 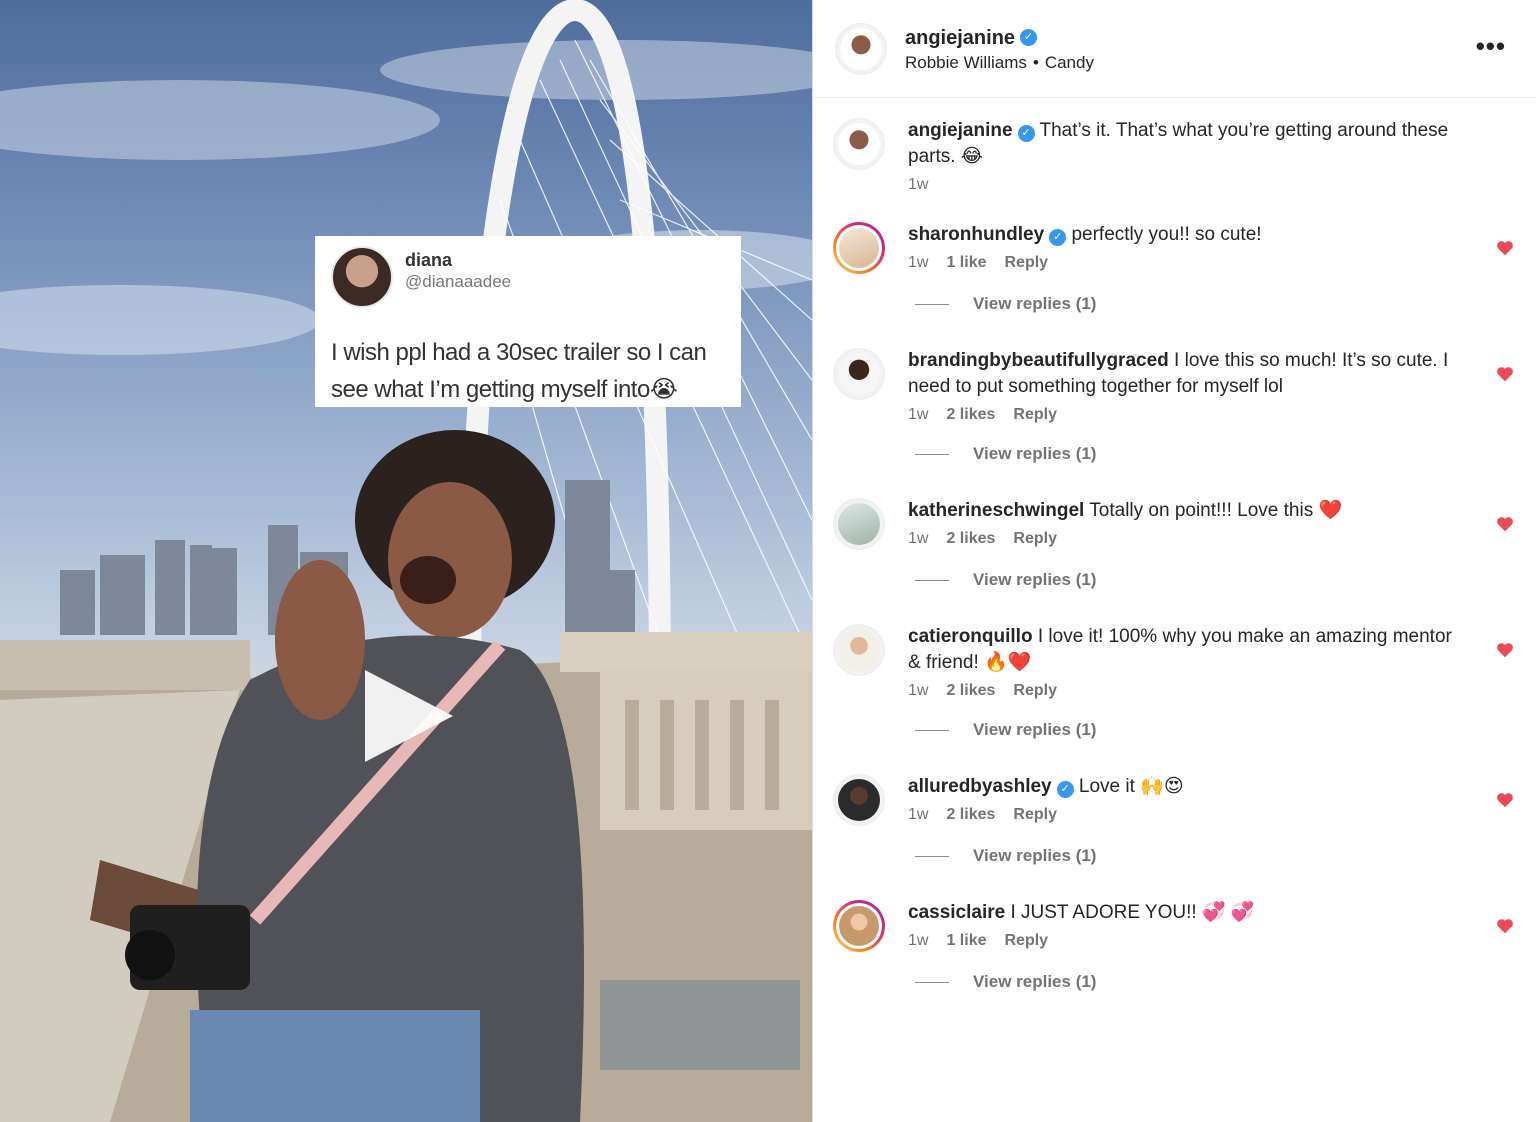 I want to click on tweet-avatar, so click(x=362, y=277).